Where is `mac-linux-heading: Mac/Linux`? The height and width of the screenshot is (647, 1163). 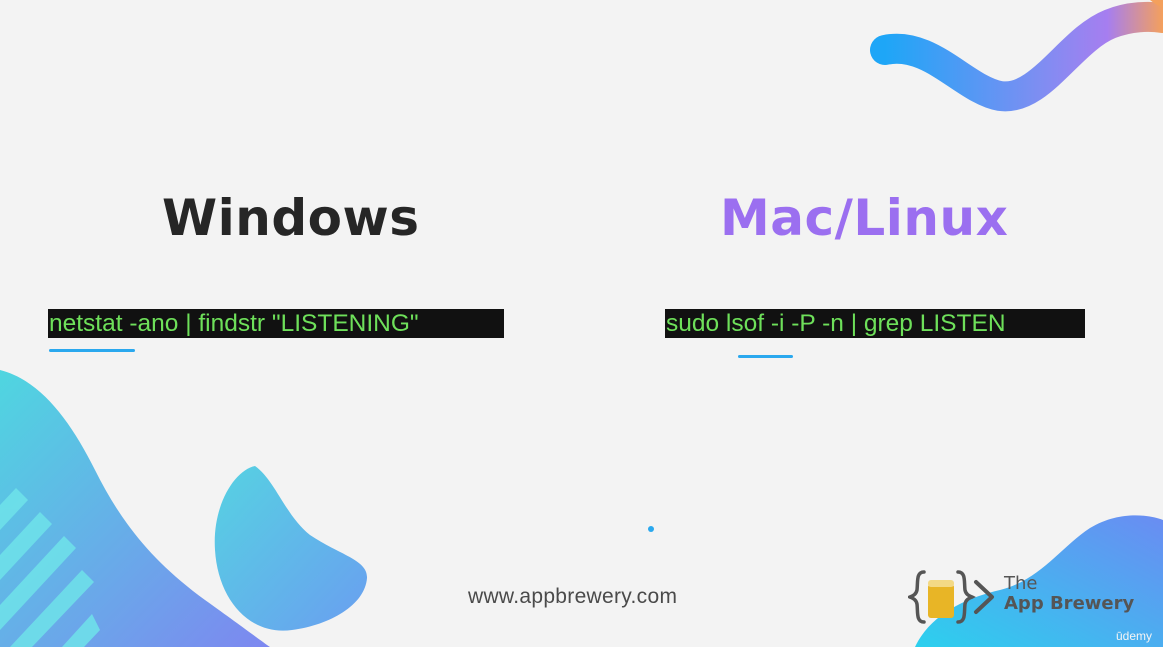
mac-linux-heading: Mac/Linux is located at coordinates (864, 218).